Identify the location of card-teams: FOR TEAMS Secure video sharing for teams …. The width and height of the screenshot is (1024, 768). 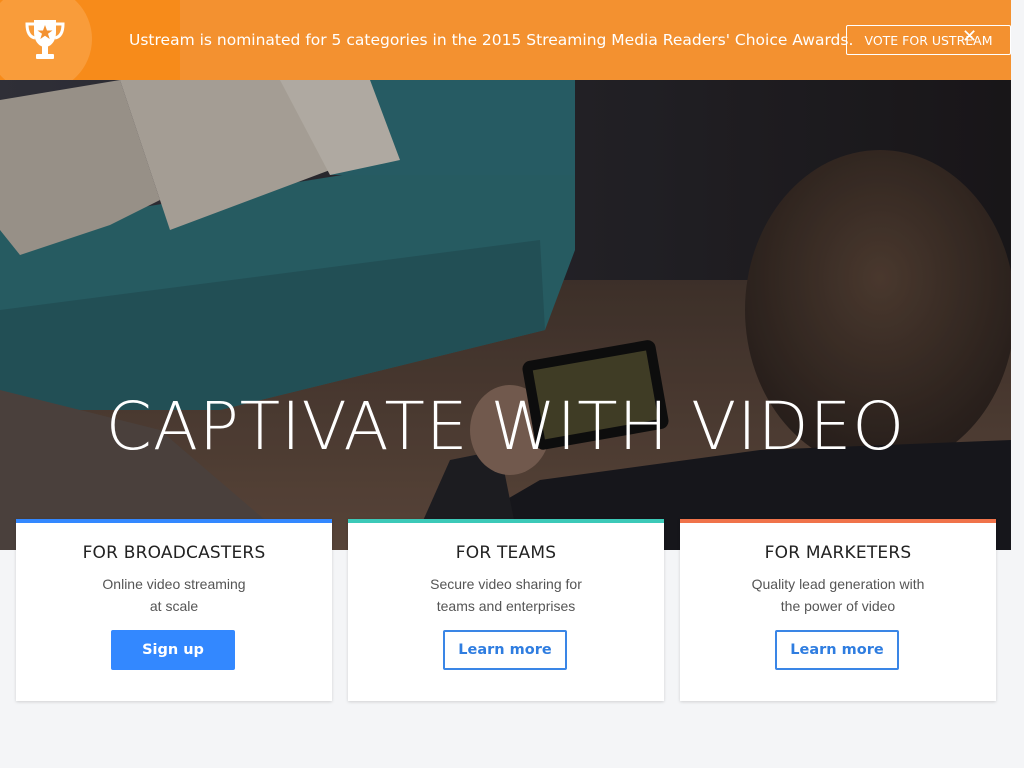
(506, 610).